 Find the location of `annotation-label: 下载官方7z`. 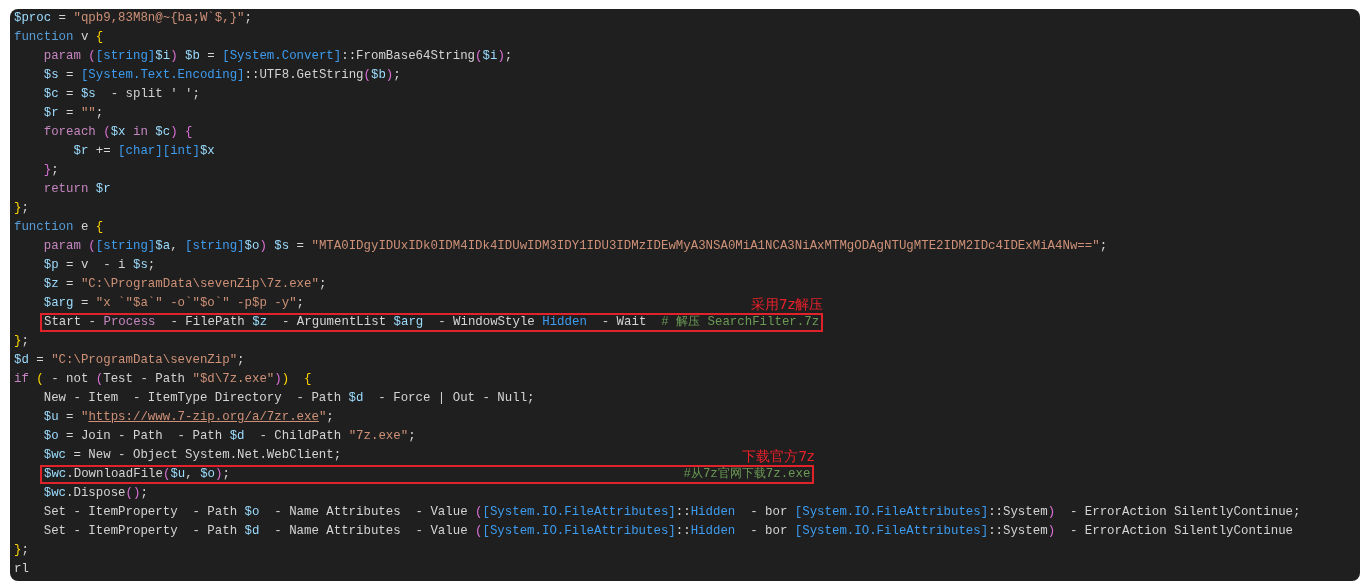

annotation-label: 下载官方7z is located at coordinates (778, 456).